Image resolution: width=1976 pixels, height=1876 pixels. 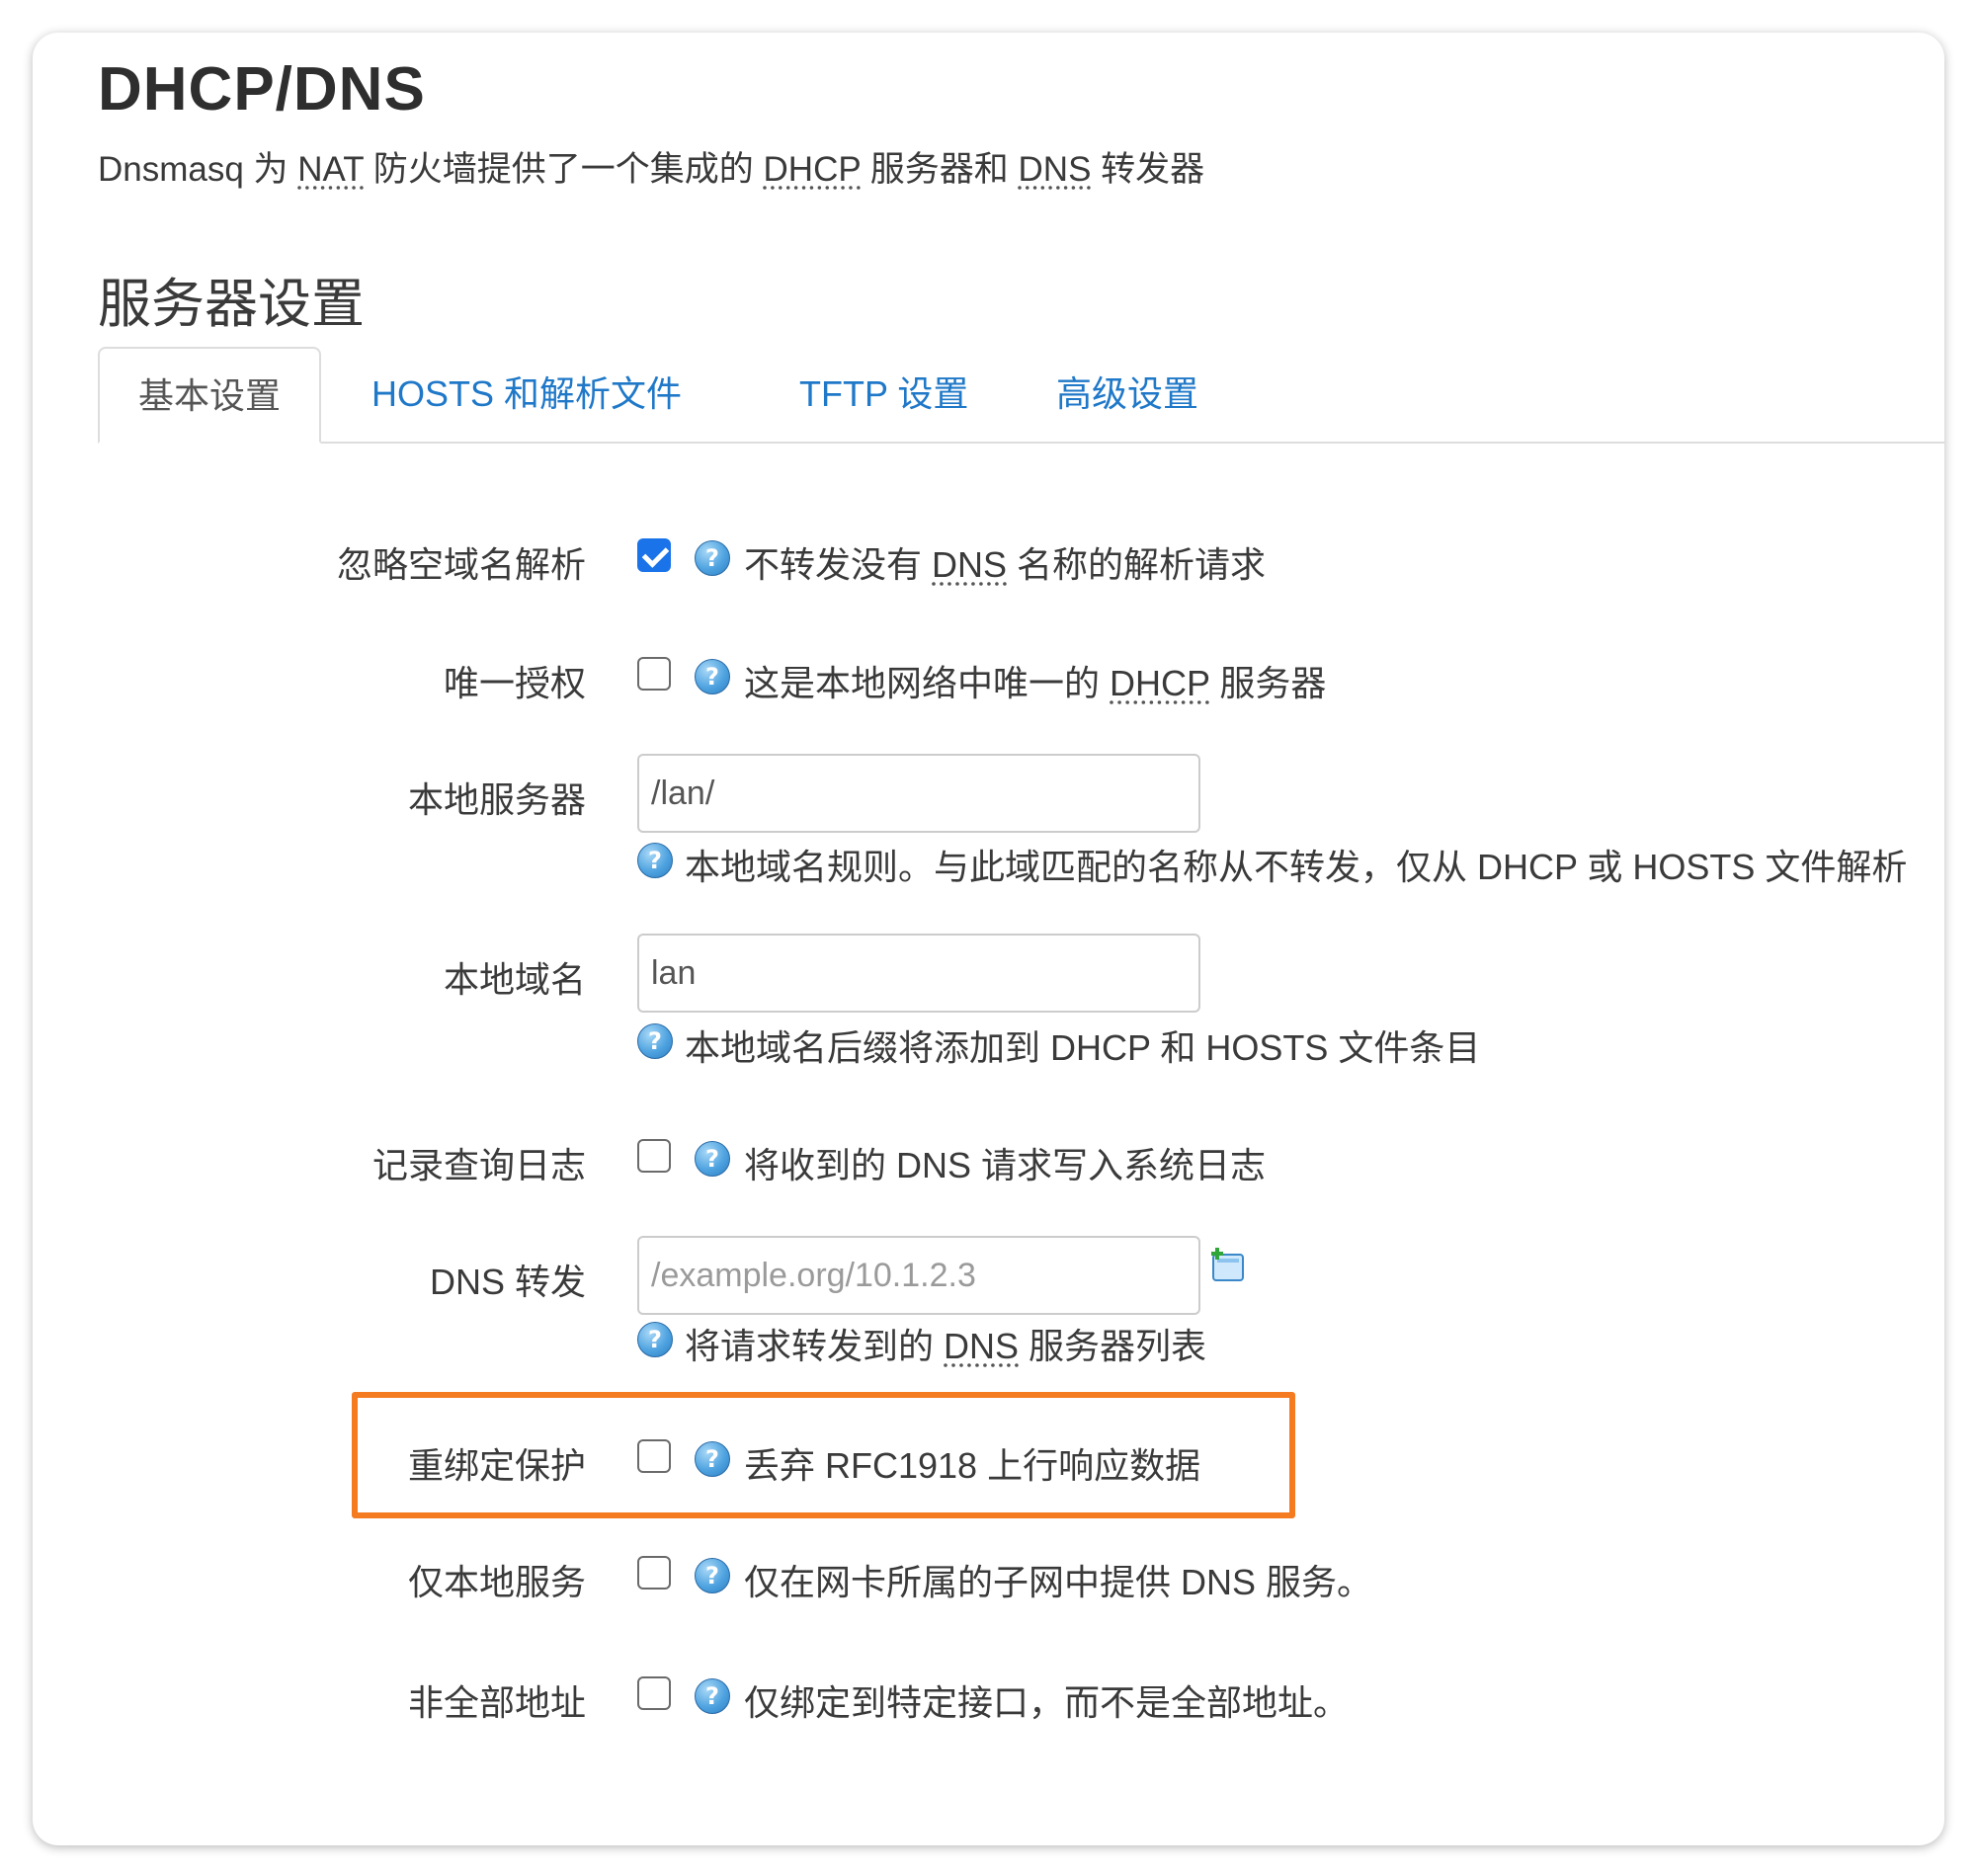 What do you see at coordinates (507, 1282) in the screenshot?
I see `label-dns-forwarding: DNS 转发` at bounding box center [507, 1282].